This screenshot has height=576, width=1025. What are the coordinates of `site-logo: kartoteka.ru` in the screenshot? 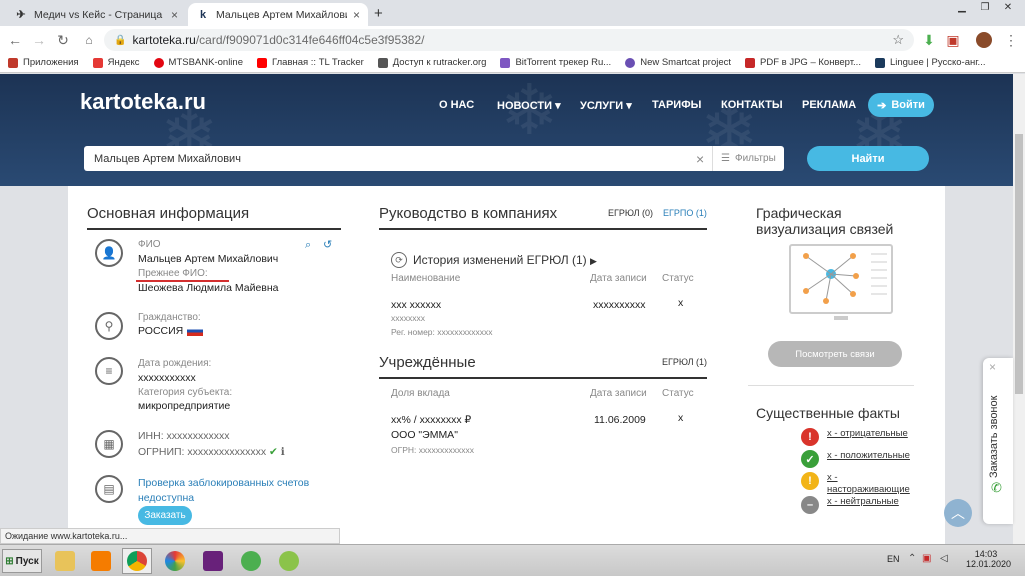 It's located at (143, 102).